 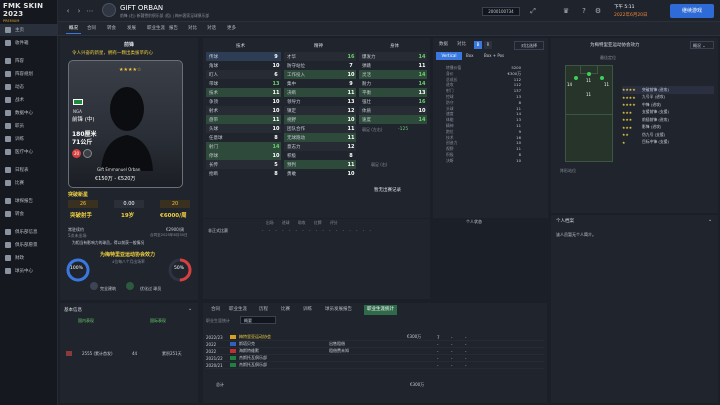 I want to click on history-tab-matches: 比赛, so click(x=285, y=310).